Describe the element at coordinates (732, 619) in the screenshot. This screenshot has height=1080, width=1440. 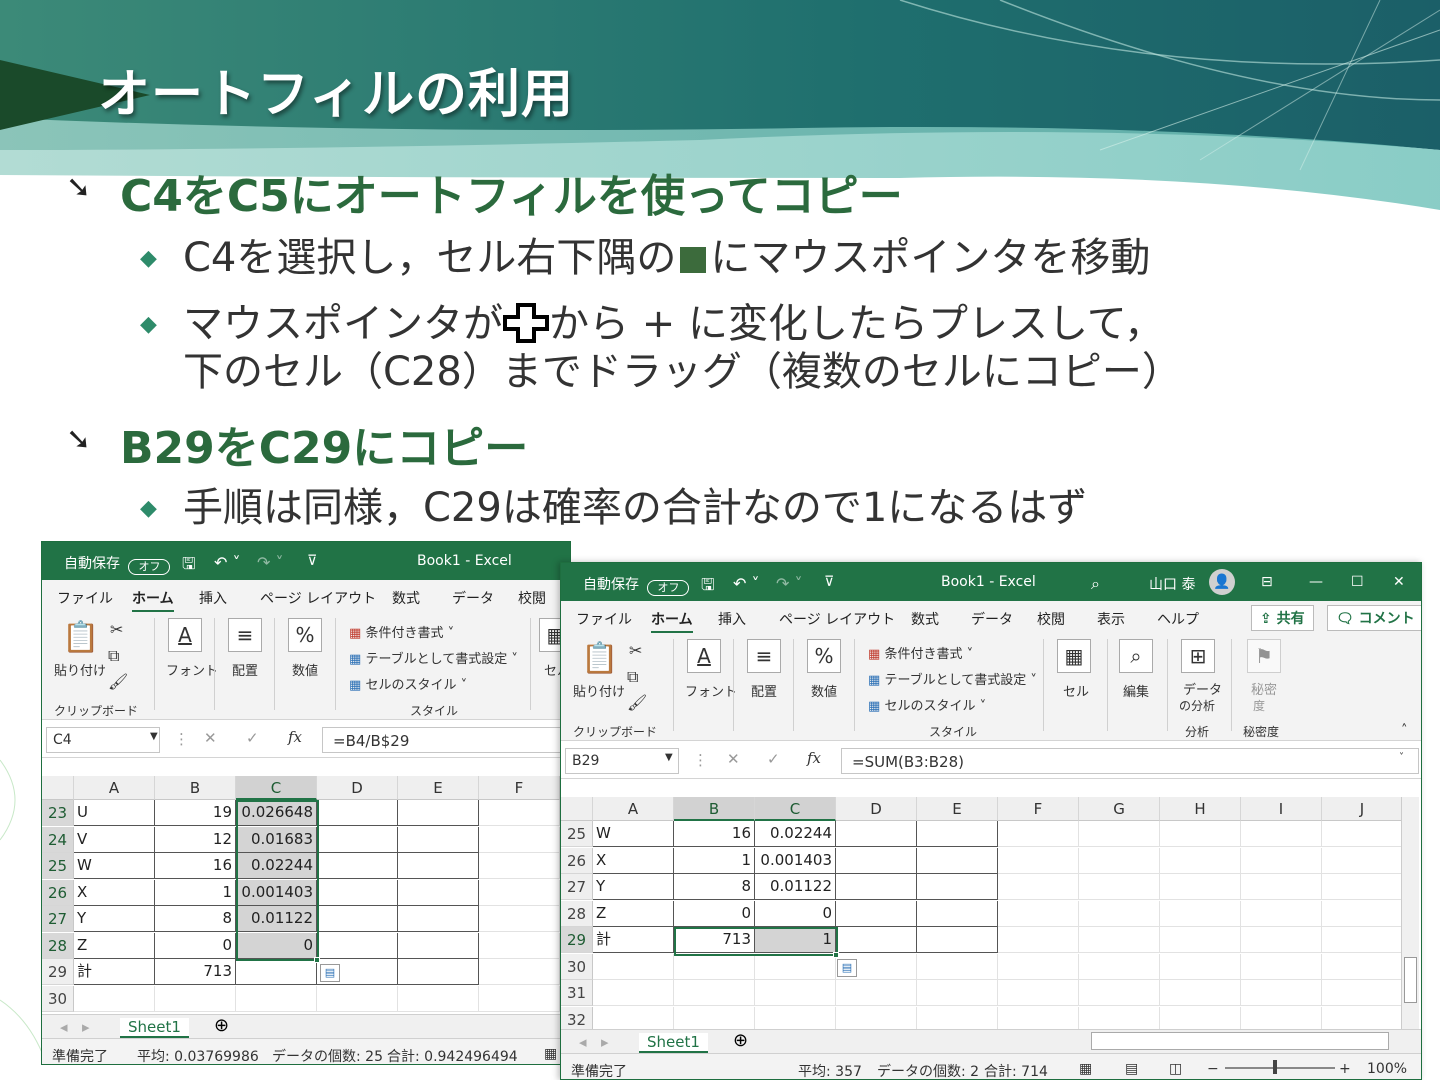
I see `tab-insert: 挿入` at that location.